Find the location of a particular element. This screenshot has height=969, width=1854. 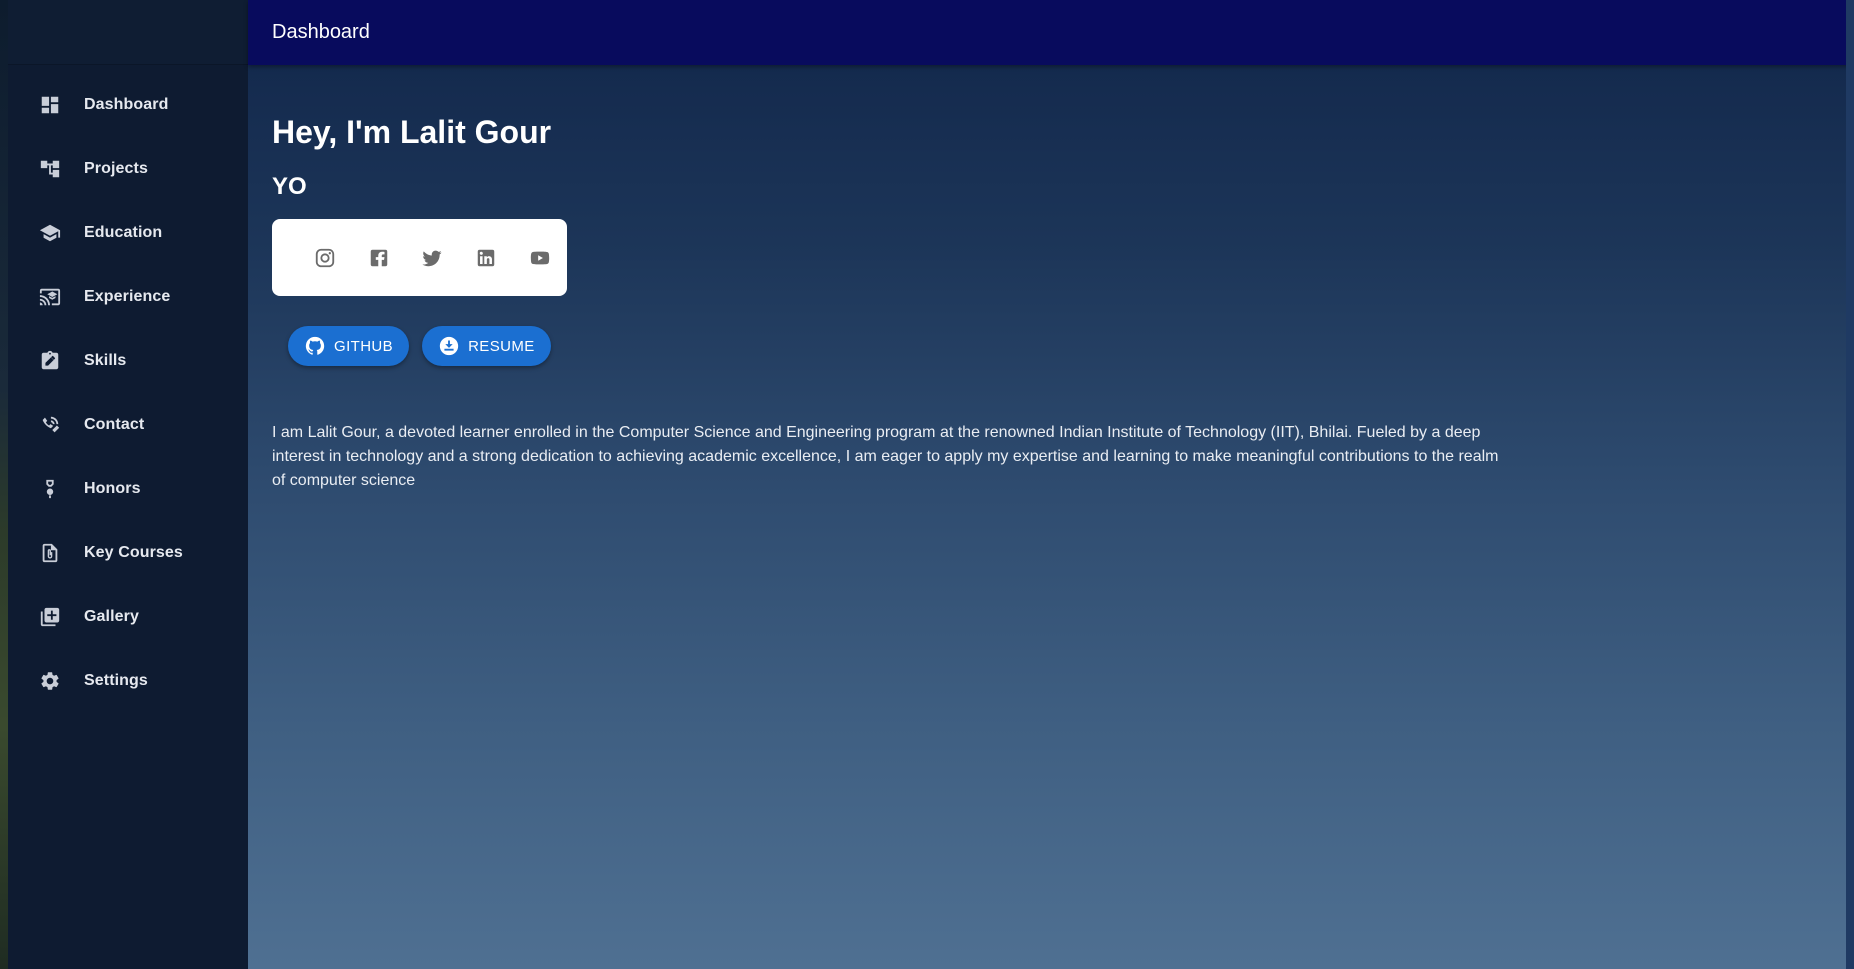

action-buttons: GITHUB RESUME is located at coordinates (1071, 346).